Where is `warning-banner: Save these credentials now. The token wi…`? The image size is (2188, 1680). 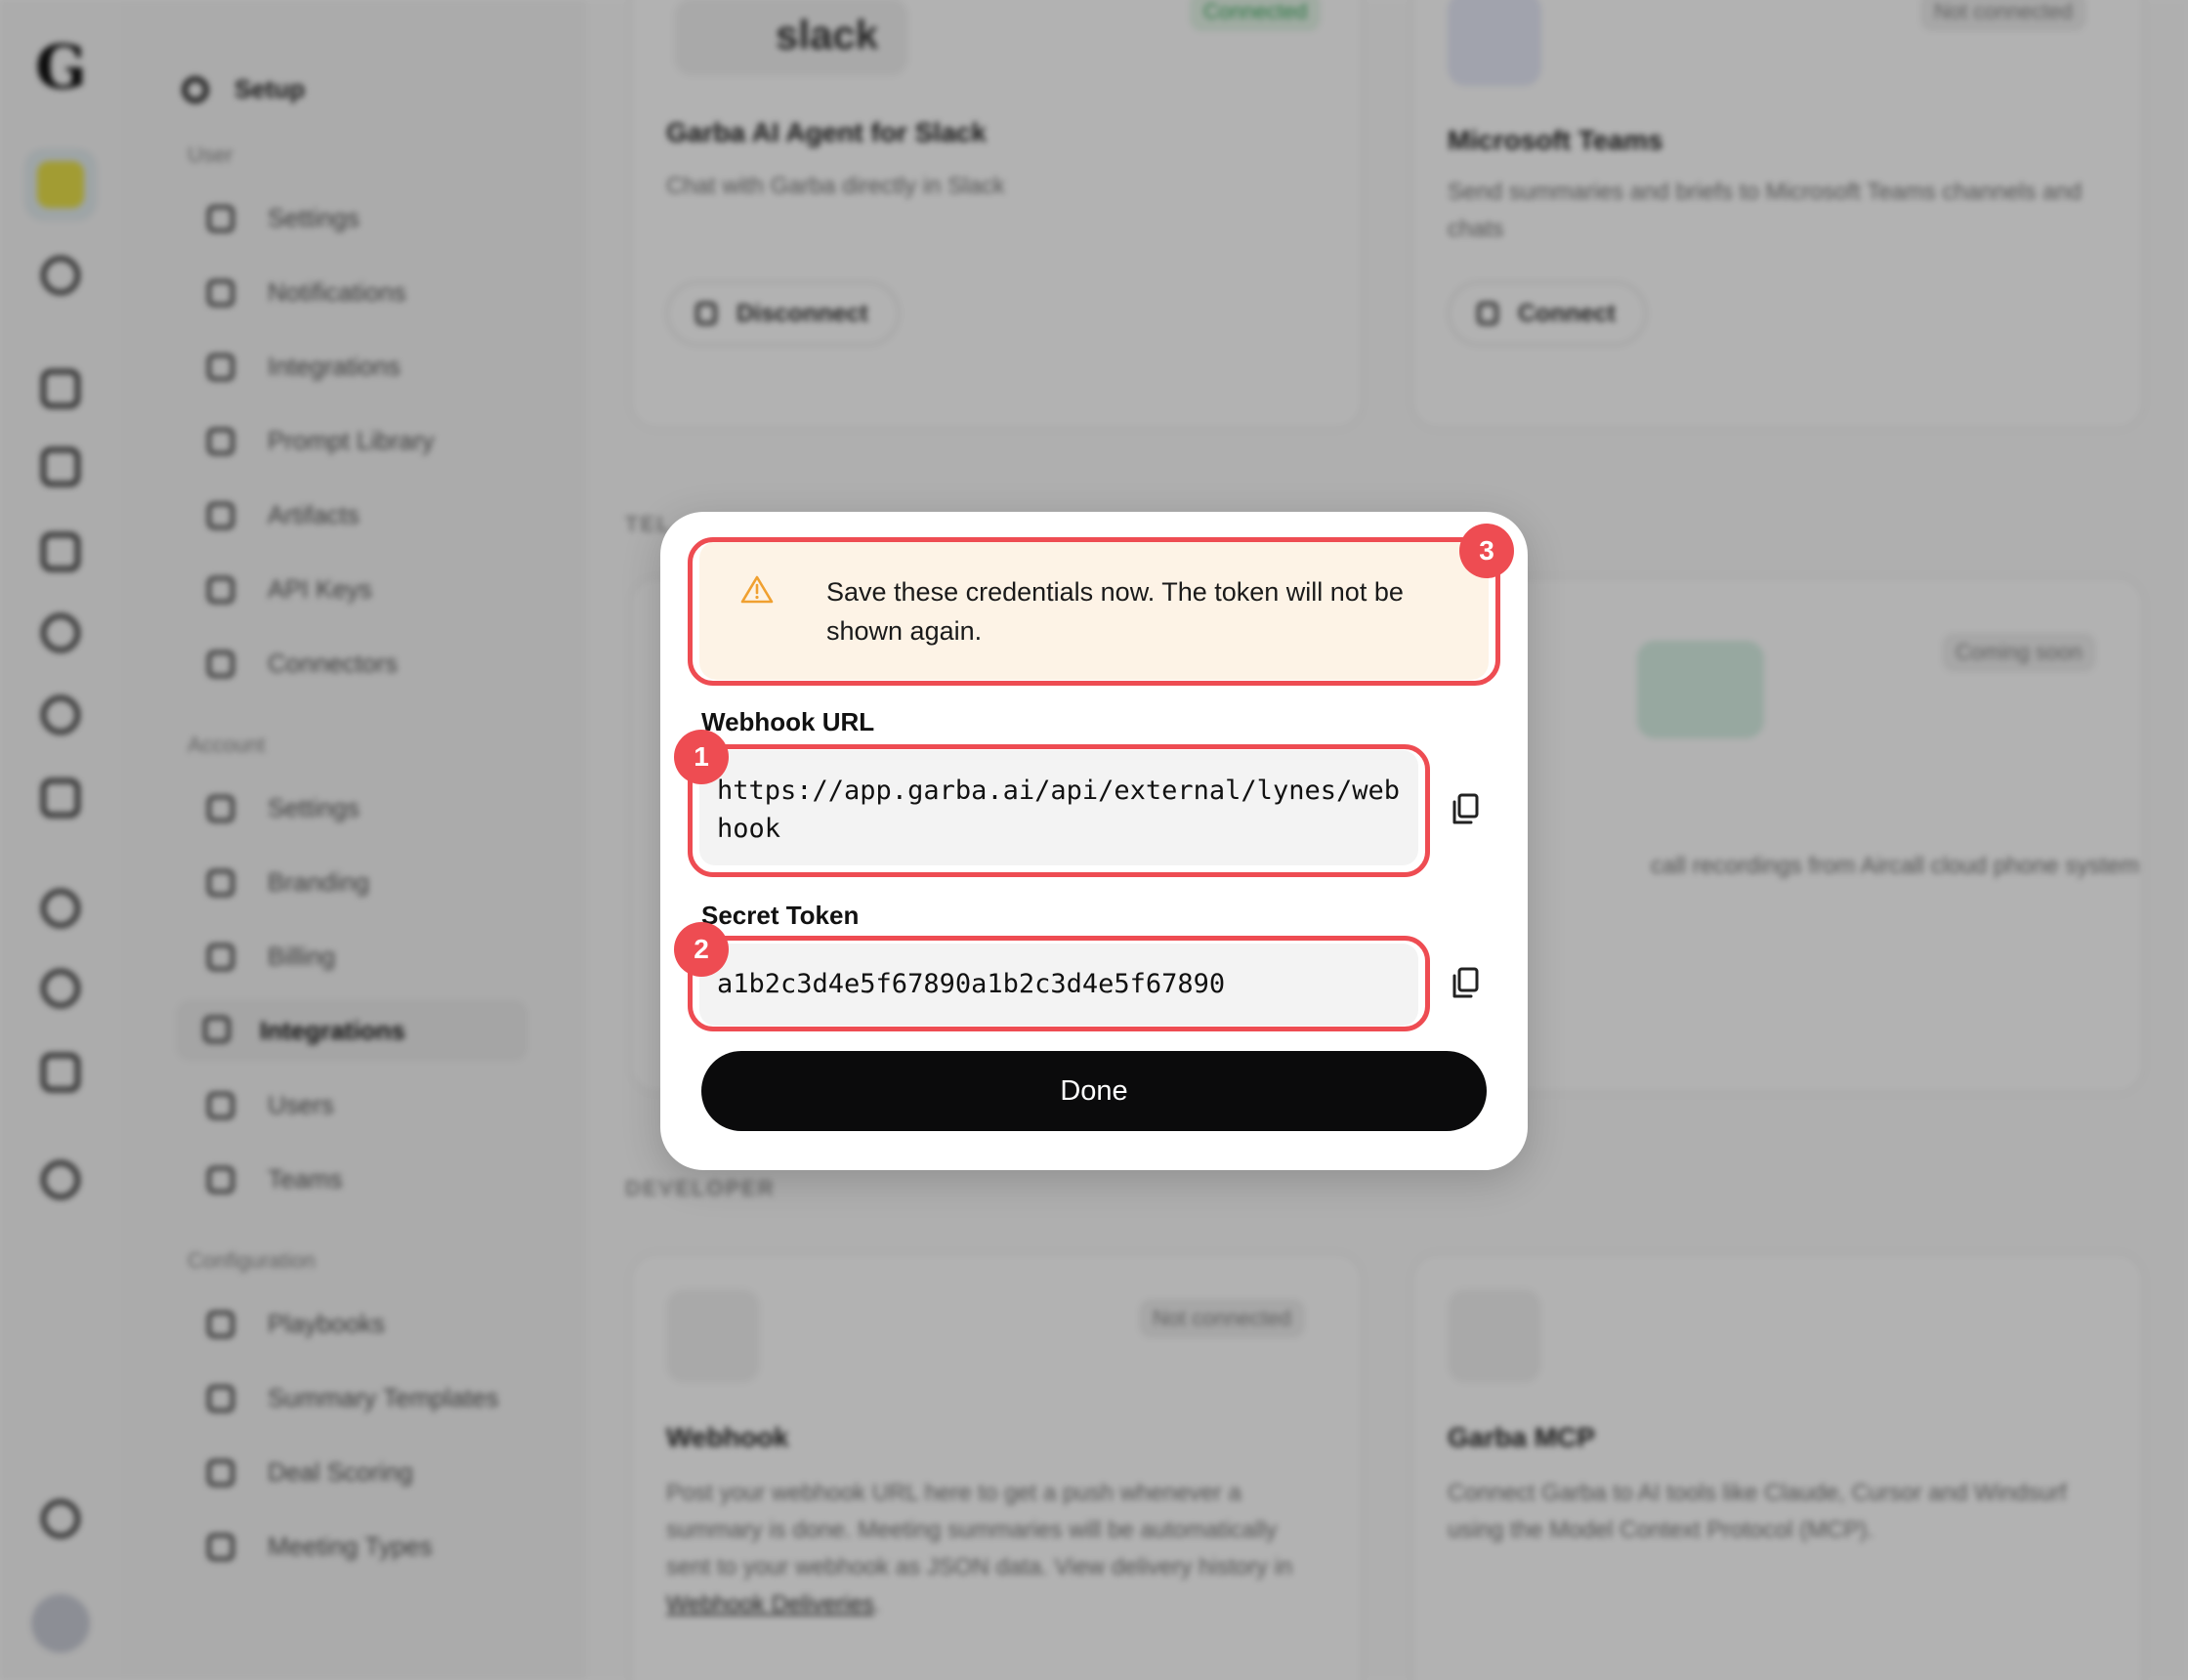
warning-banner: Save these credentials now. The token wi… is located at coordinates (1094, 610).